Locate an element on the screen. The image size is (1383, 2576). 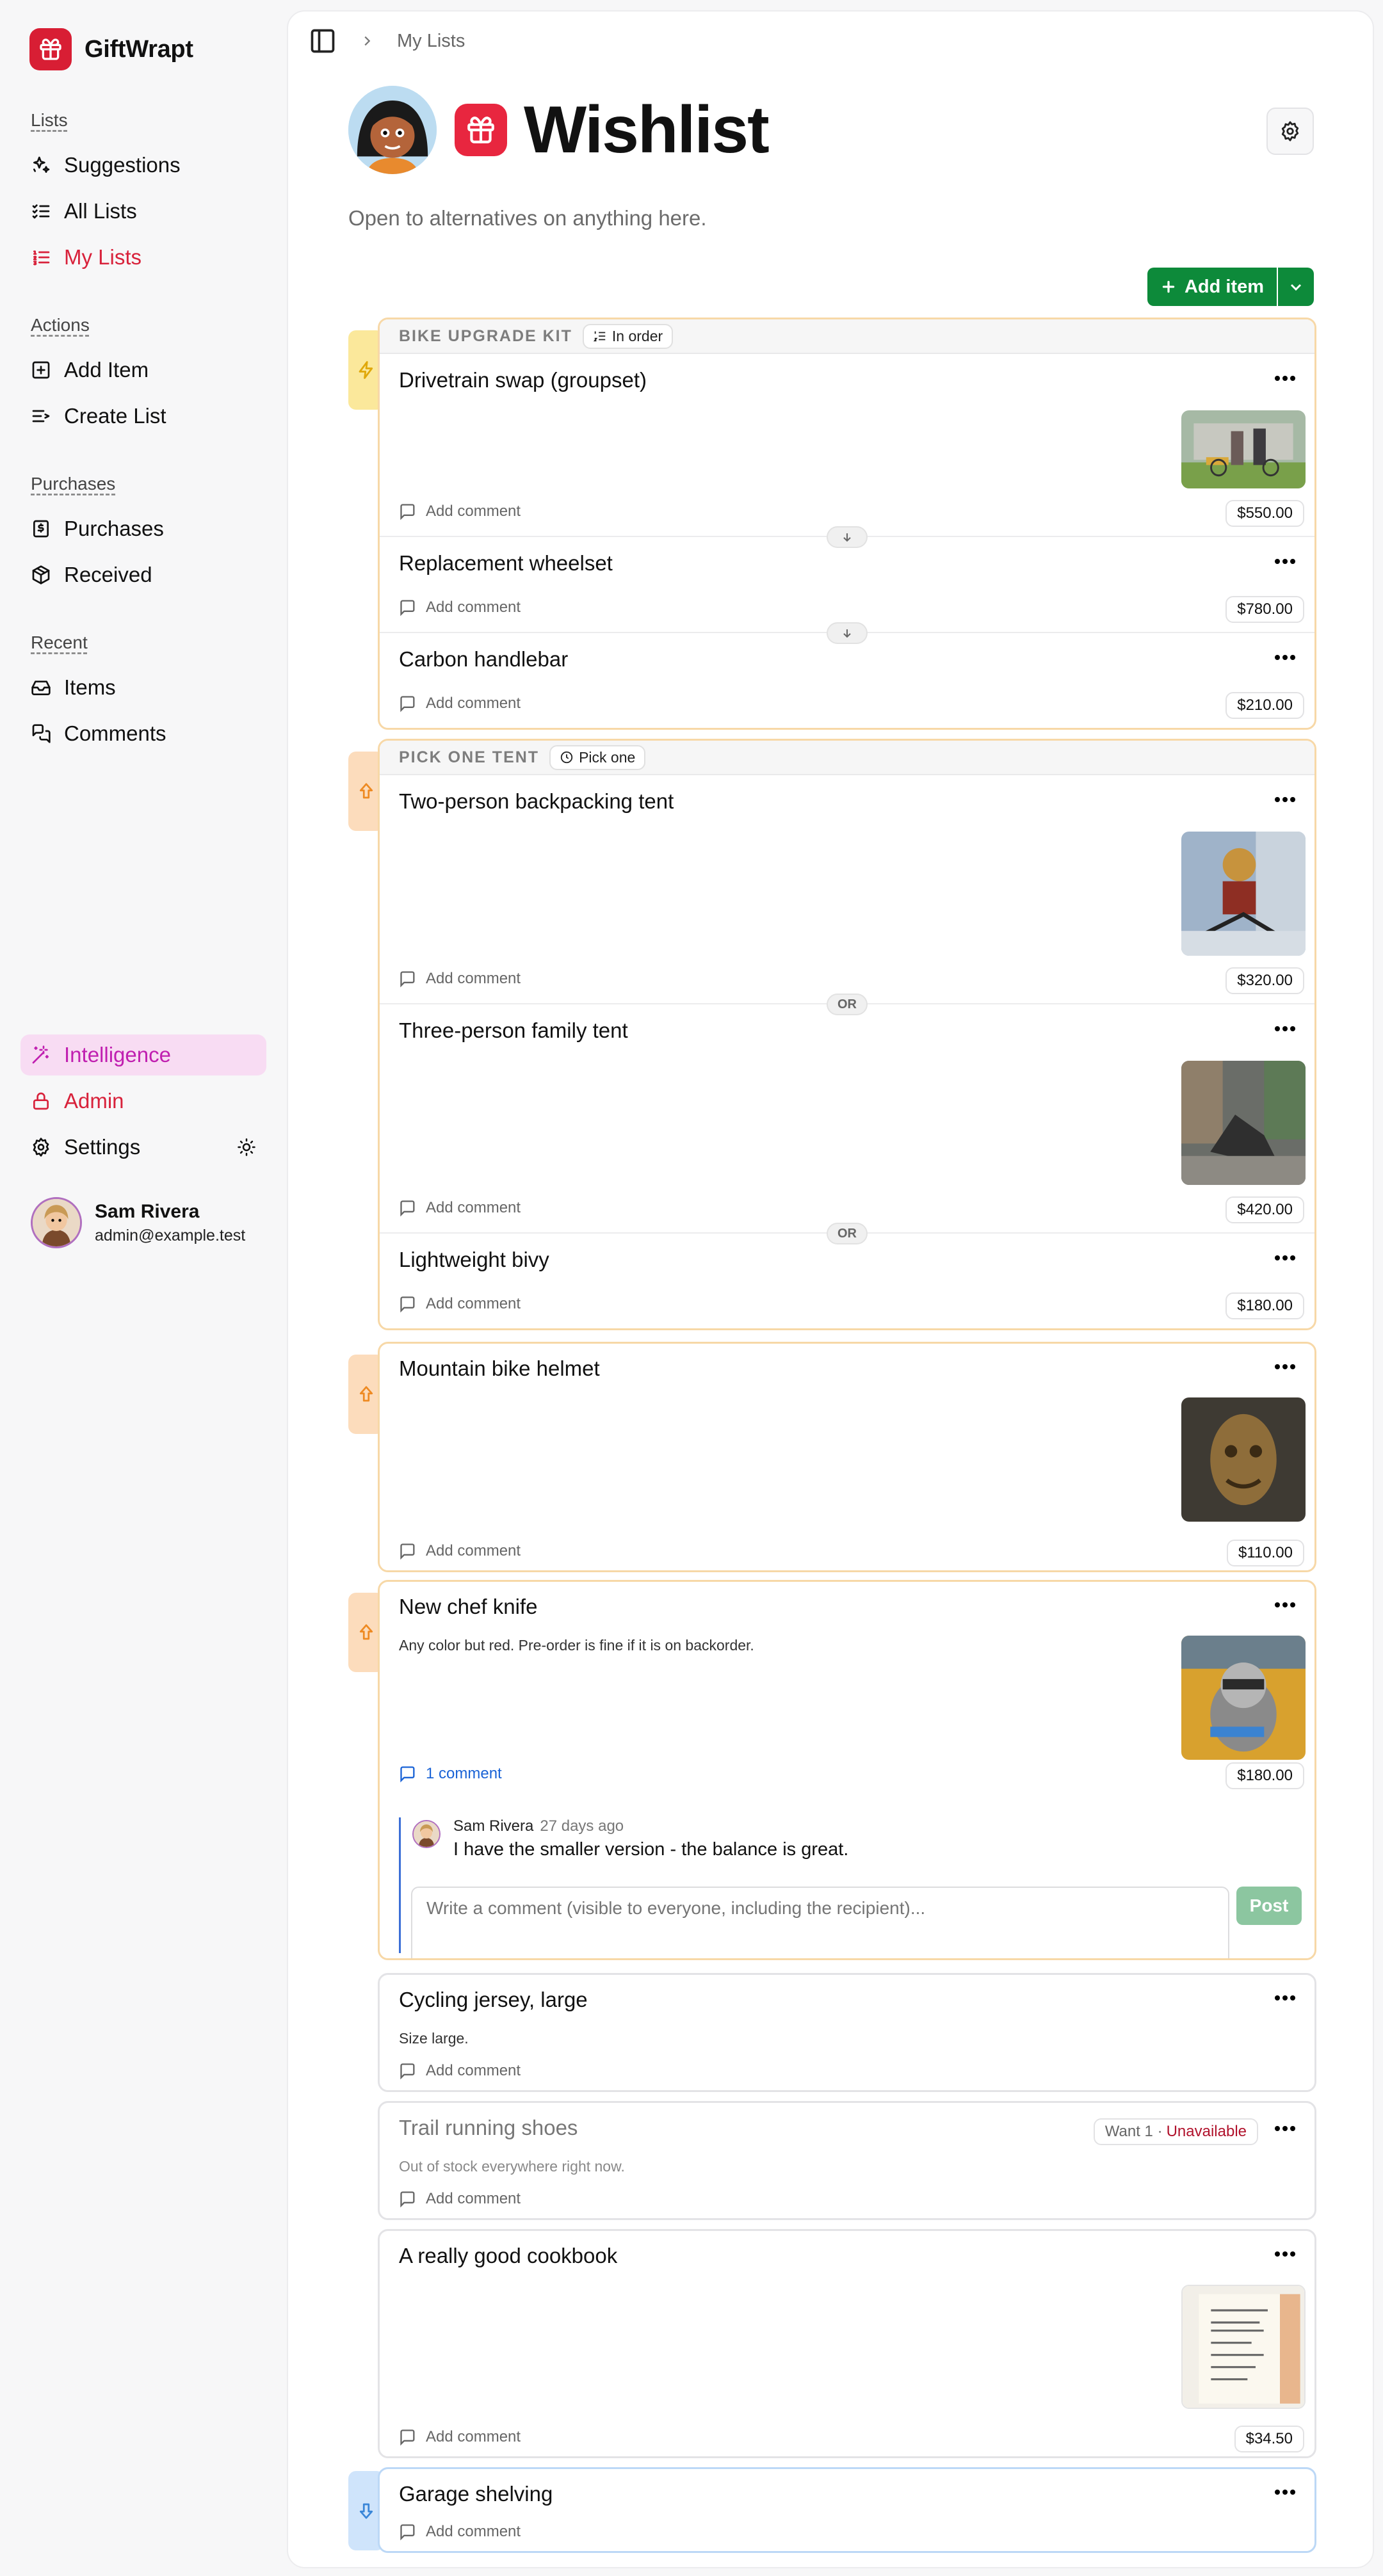
post-comment-button: Post is located at coordinates (1269, 1906).